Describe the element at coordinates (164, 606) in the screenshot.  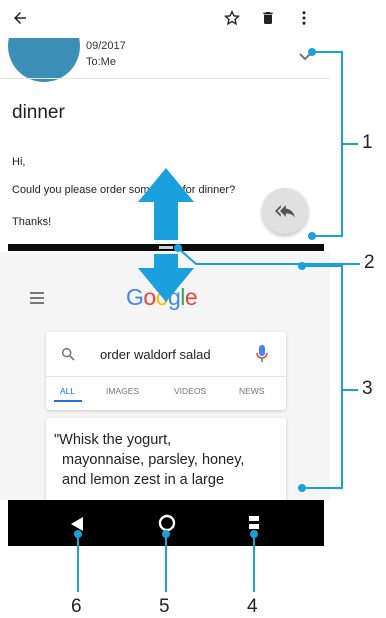
I see `callout-number: 5` at that location.